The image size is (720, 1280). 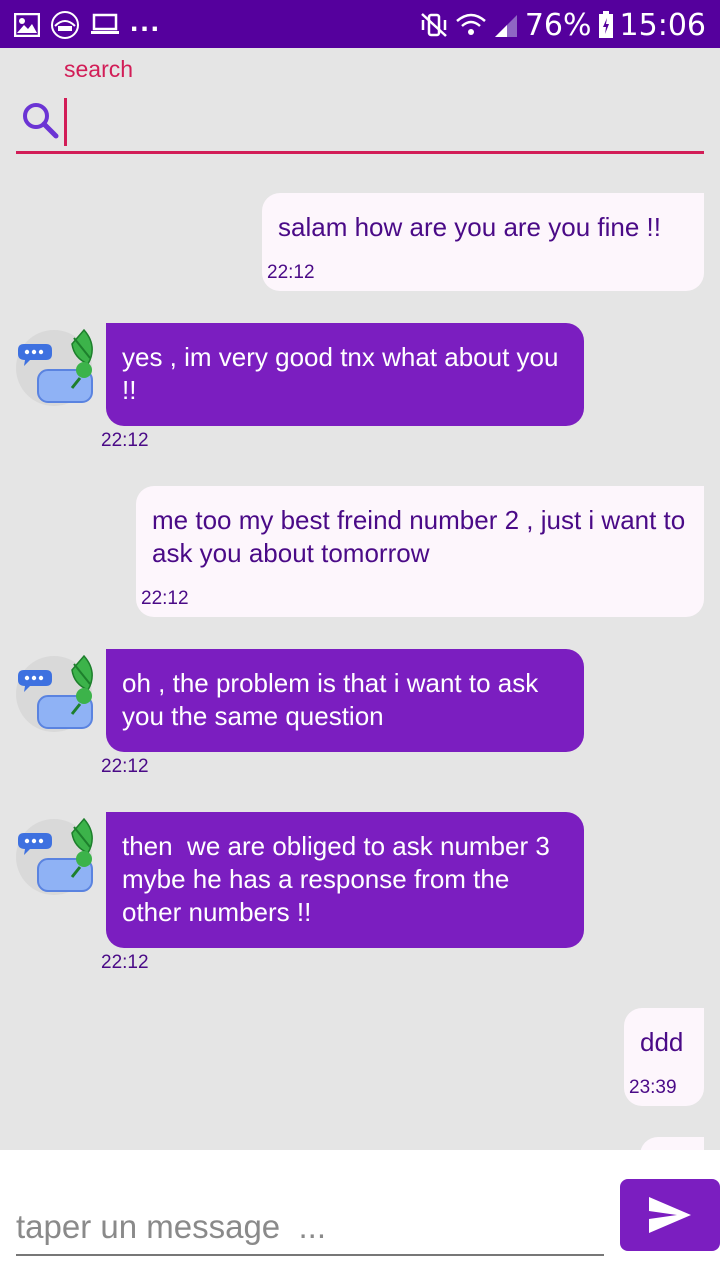 I want to click on search-icon, so click(x=41, y=121).